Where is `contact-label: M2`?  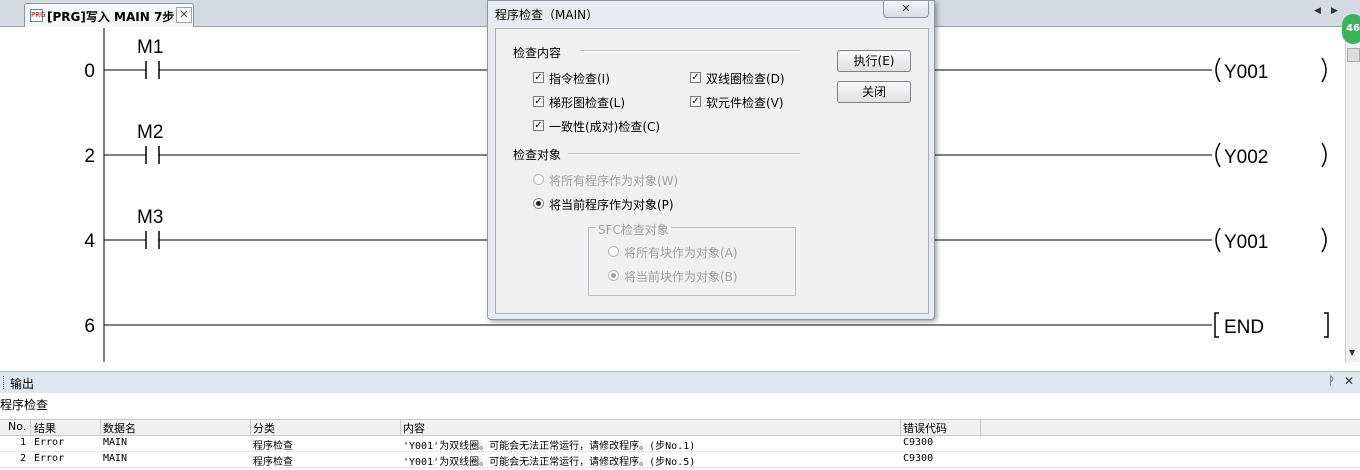 contact-label: M2 is located at coordinates (150, 132).